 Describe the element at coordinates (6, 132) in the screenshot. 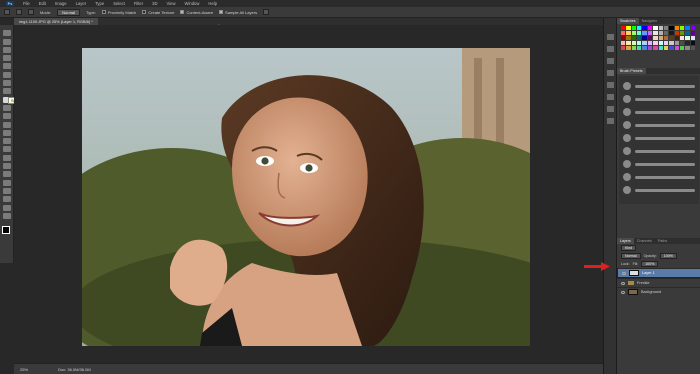

I see `eraser-tool-icon` at that location.